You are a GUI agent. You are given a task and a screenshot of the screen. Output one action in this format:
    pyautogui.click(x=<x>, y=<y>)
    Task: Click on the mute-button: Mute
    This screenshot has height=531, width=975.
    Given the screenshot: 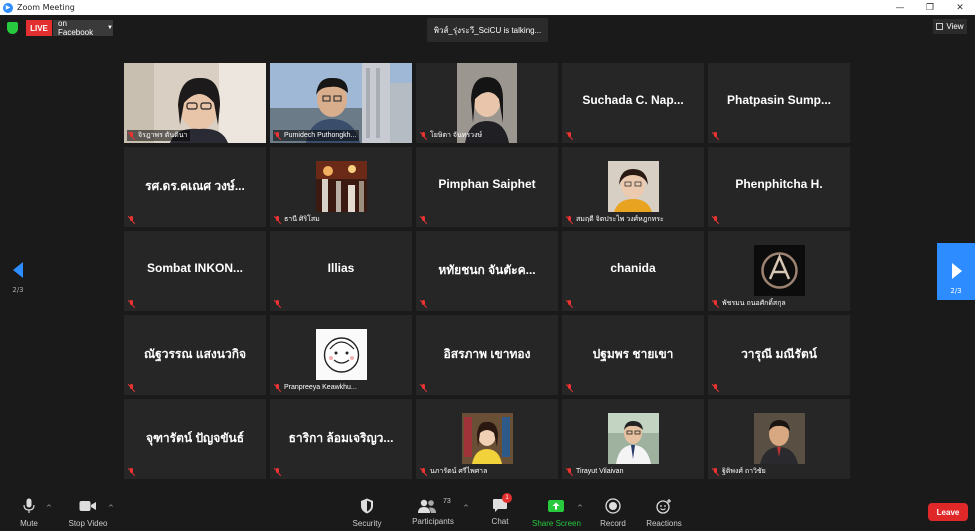 What is the action you would take?
    pyautogui.click(x=29, y=513)
    